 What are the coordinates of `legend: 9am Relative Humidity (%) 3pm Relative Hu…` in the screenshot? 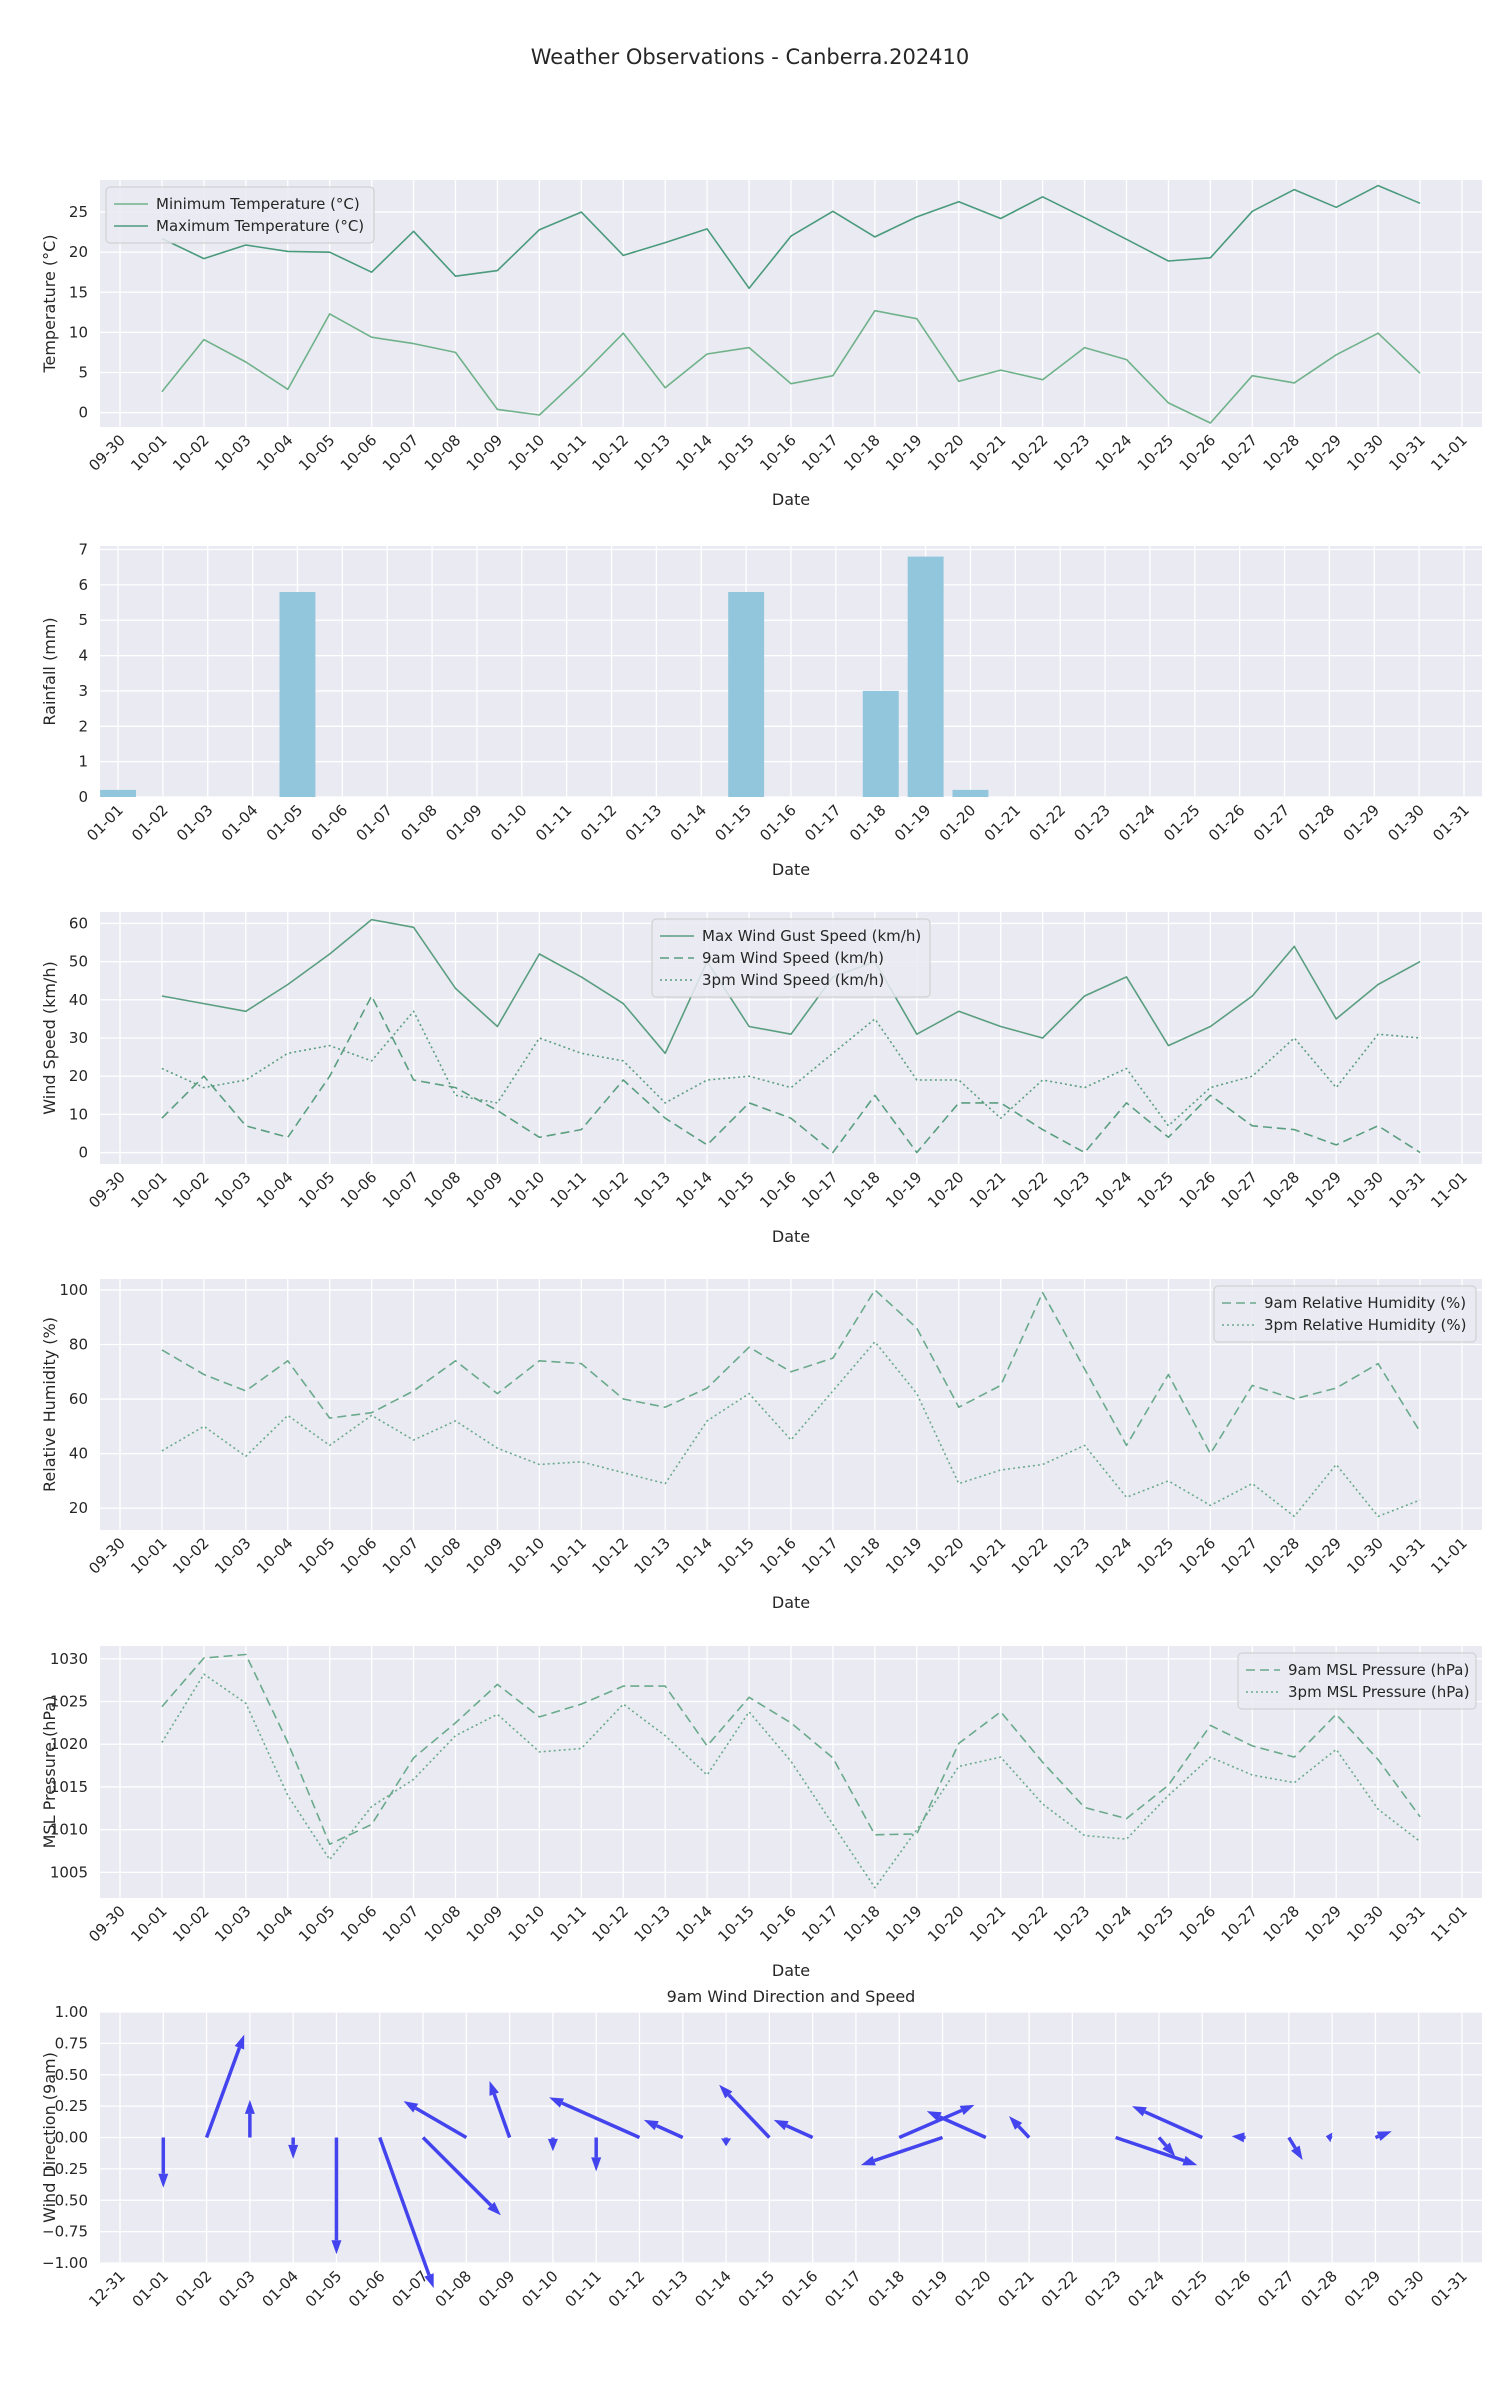 It's located at (1345, 1314).